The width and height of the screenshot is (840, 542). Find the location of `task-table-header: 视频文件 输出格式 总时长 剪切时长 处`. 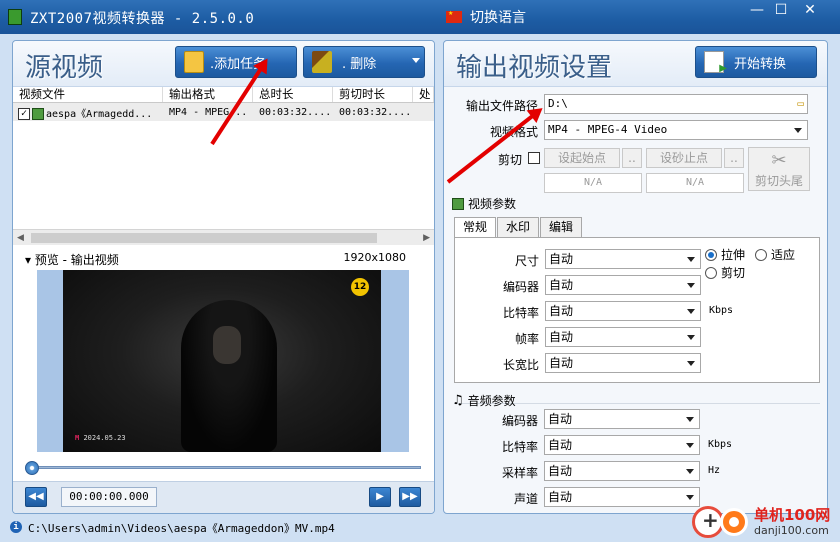

task-table-header: 视频文件 输出格式 总时长 剪切时长 处 is located at coordinates (223, 95).